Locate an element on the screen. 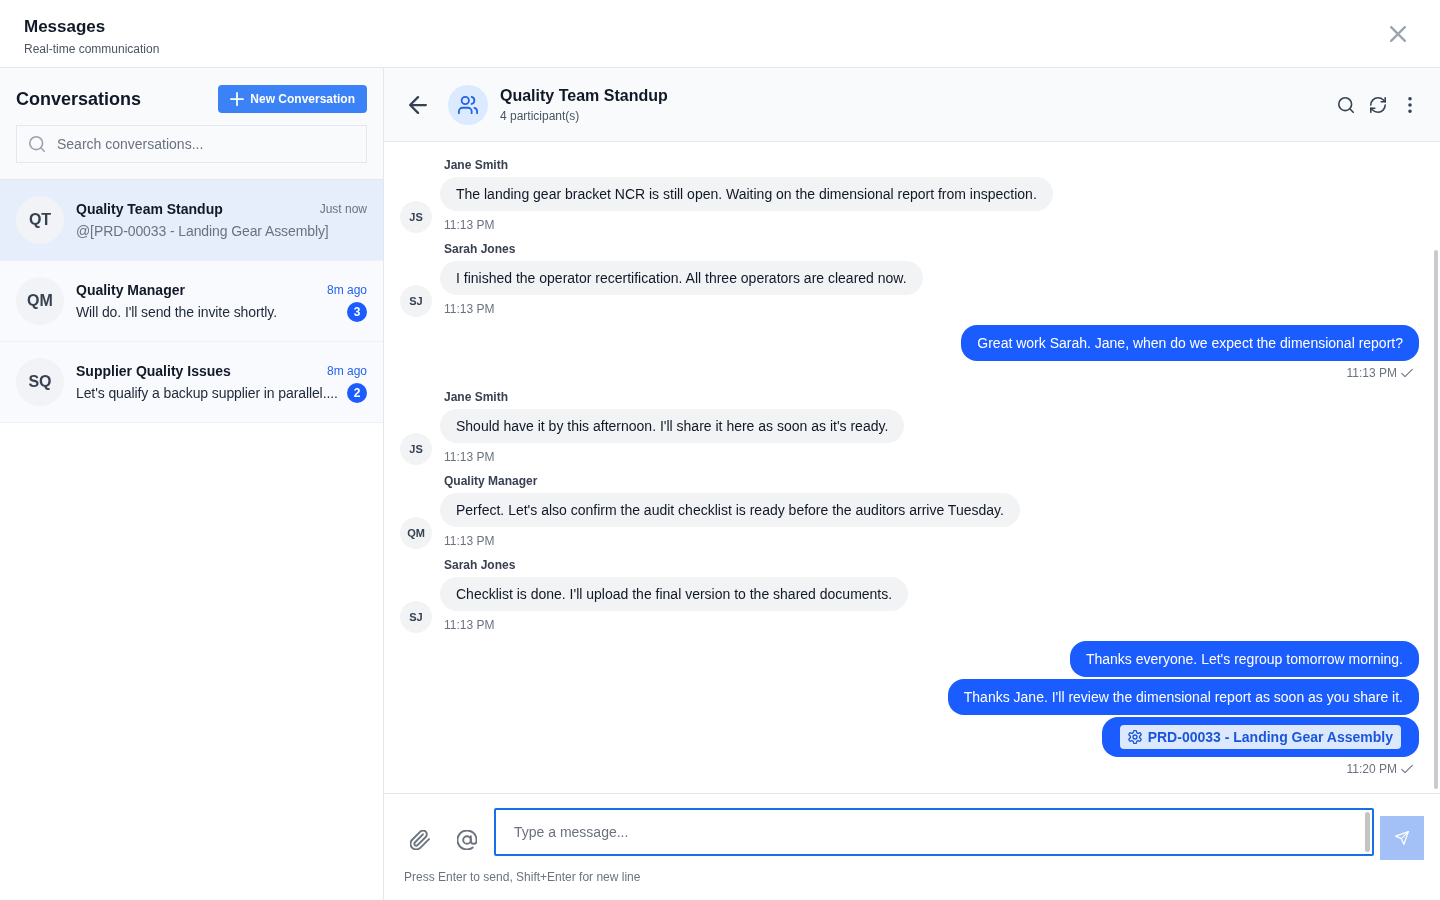  conversation-time: Just now is located at coordinates (343, 209).